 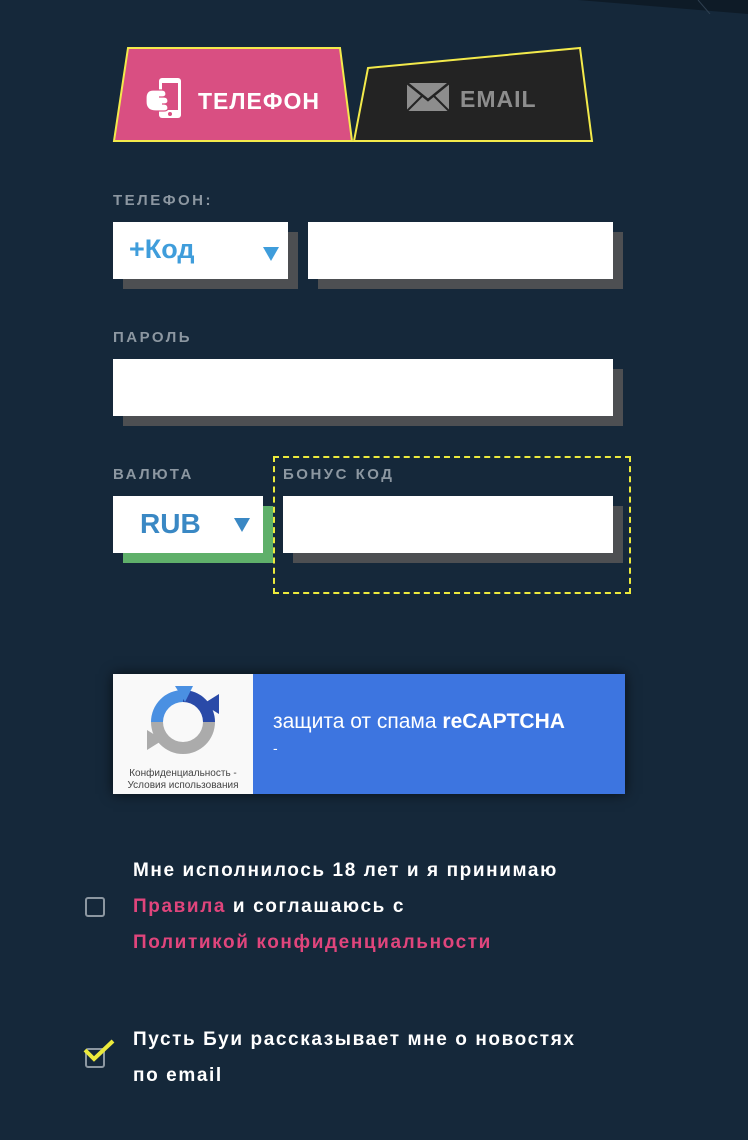 I want to click on newsletter-line-2: по email, so click(x=178, y=1075).